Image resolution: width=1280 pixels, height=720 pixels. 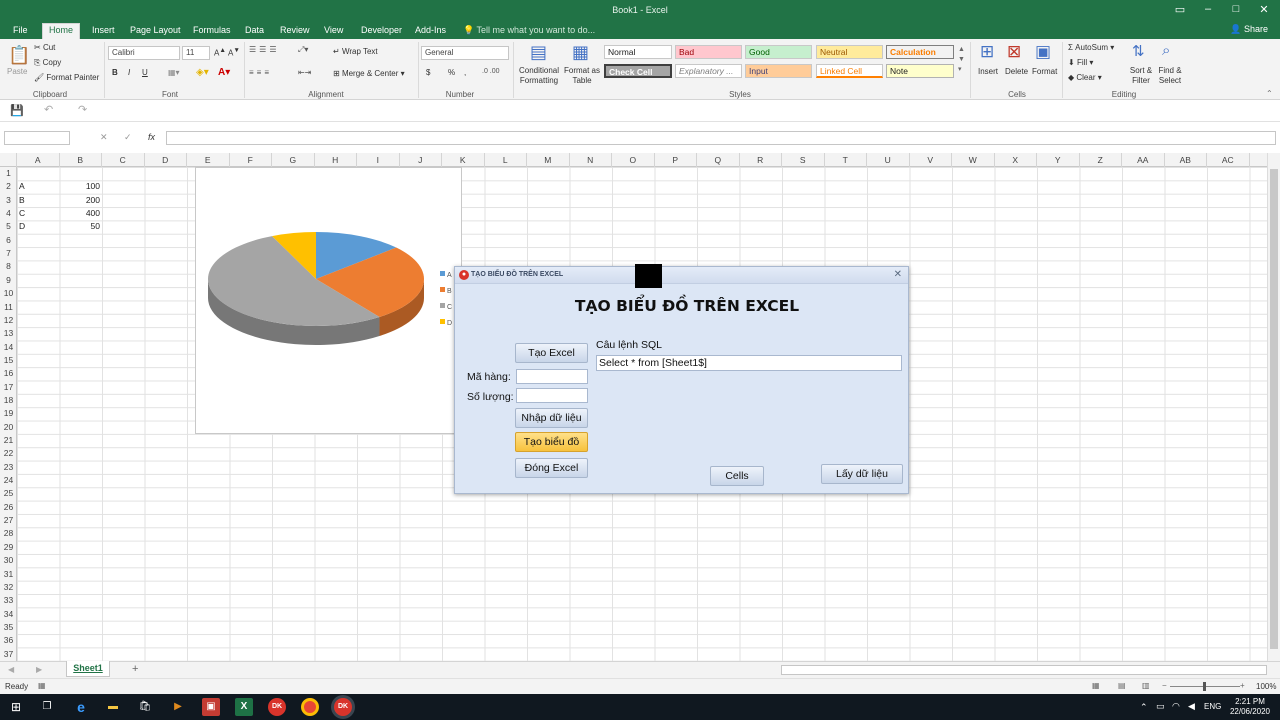 I want to click on task-view-icon: ❐, so click(x=47, y=707).